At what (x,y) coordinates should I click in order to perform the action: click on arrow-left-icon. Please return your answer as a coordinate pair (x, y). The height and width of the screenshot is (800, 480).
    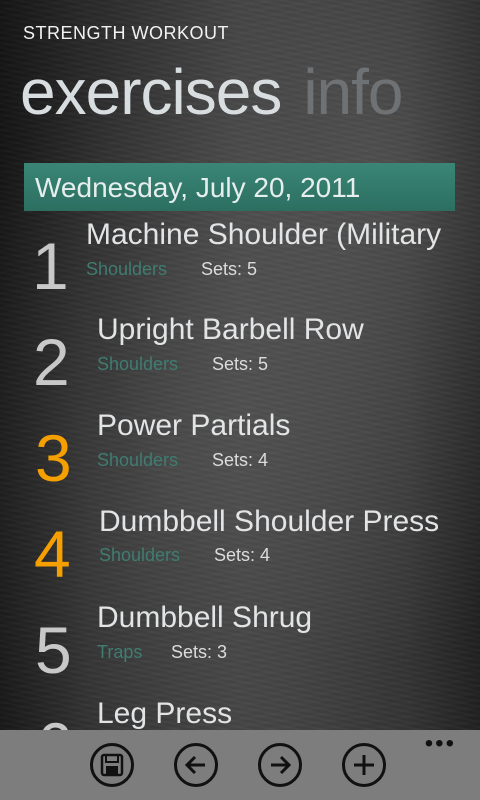
    Looking at the image, I should click on (194, 765).